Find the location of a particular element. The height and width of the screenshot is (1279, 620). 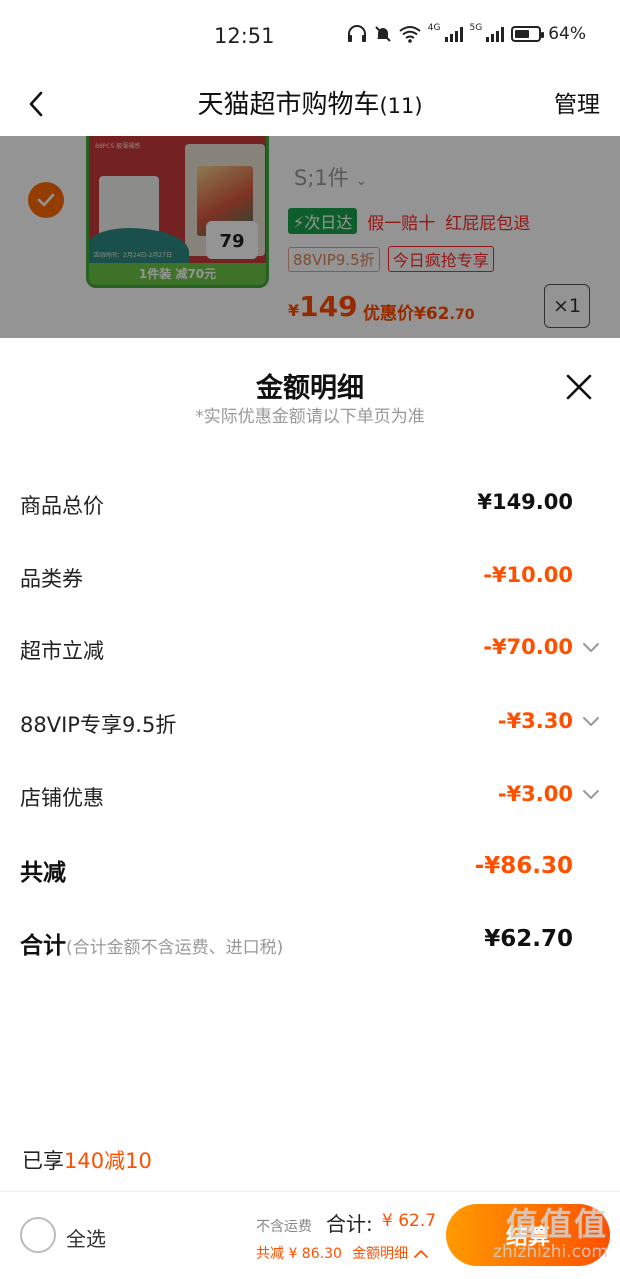

item-checkbox is located at coordinates (46, 200).